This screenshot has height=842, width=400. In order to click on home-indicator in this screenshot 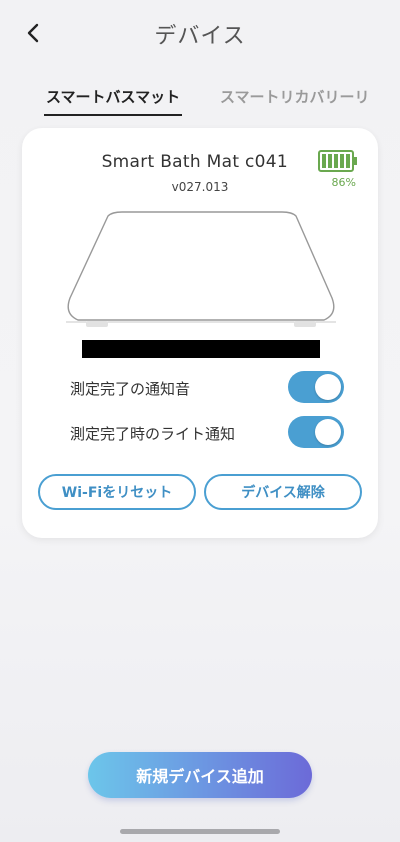, I will do `click(200, 831)`.